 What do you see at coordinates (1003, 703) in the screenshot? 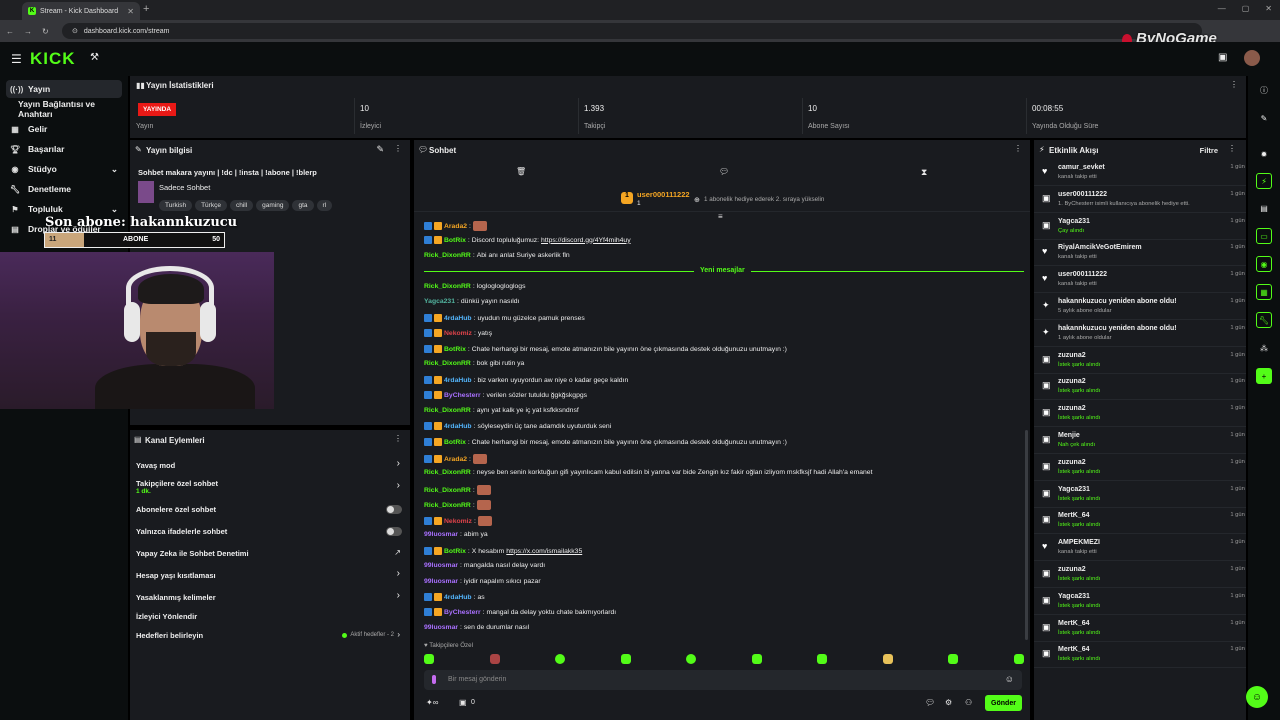
I see `send-button: Gönder` at bounding box center [1003, 703].